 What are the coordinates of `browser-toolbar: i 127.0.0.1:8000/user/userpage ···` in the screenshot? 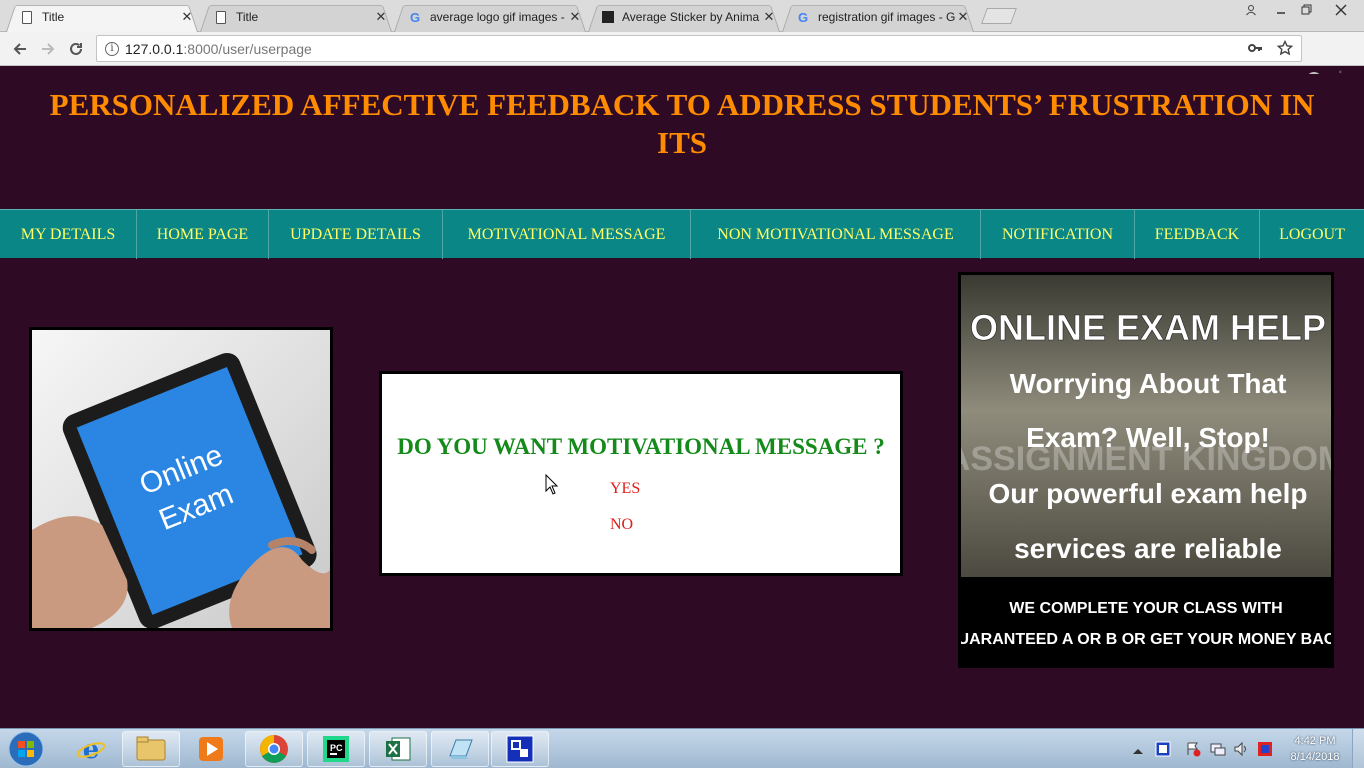 It's located at (682, 62).